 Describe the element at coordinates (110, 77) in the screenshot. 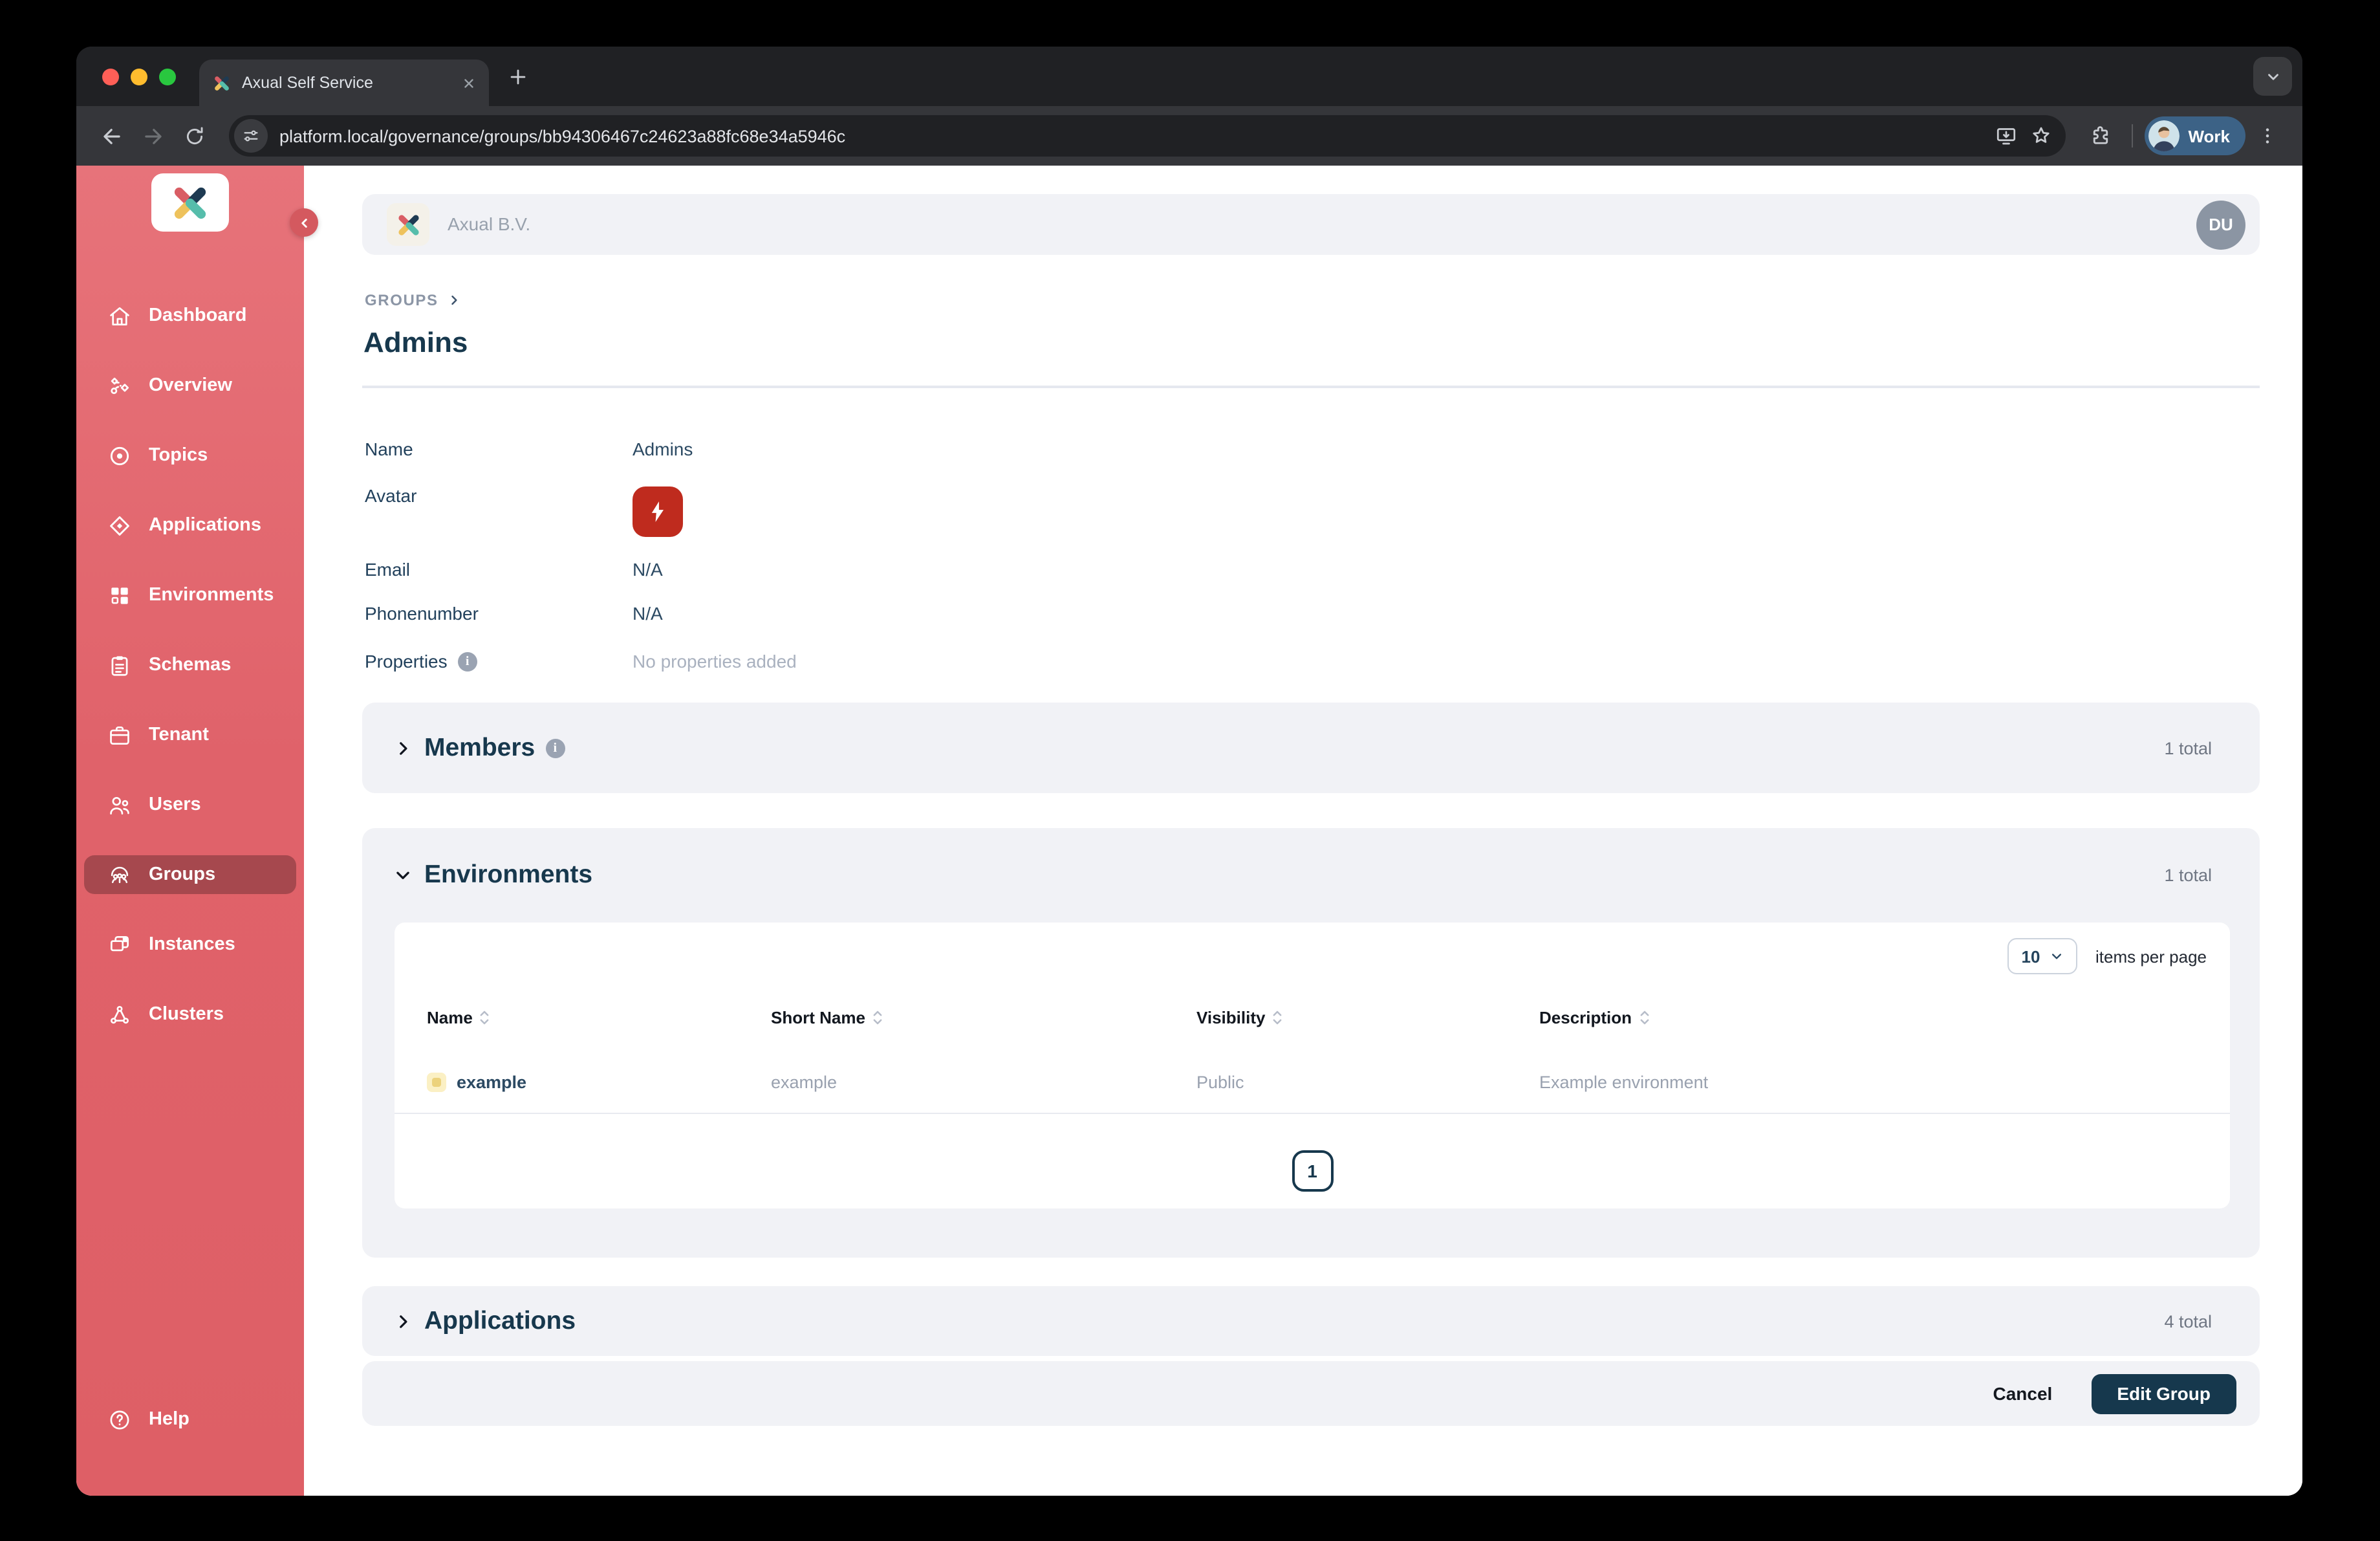

I see `close-window-button` at that location.